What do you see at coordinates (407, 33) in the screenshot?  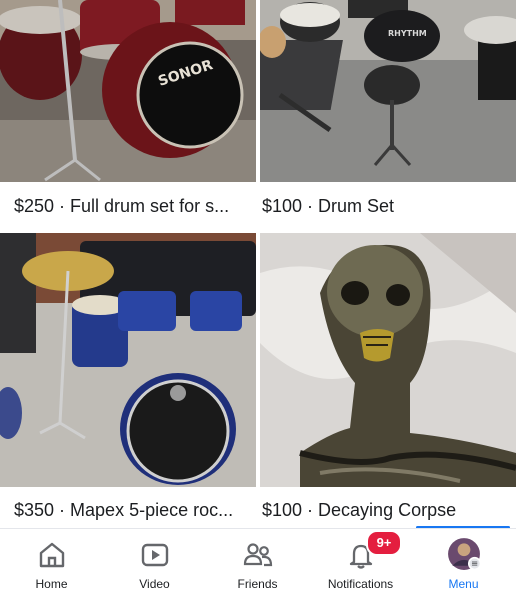 I see `drum-brand-text-2: RHYTHM` at bounding box center [407, 33].